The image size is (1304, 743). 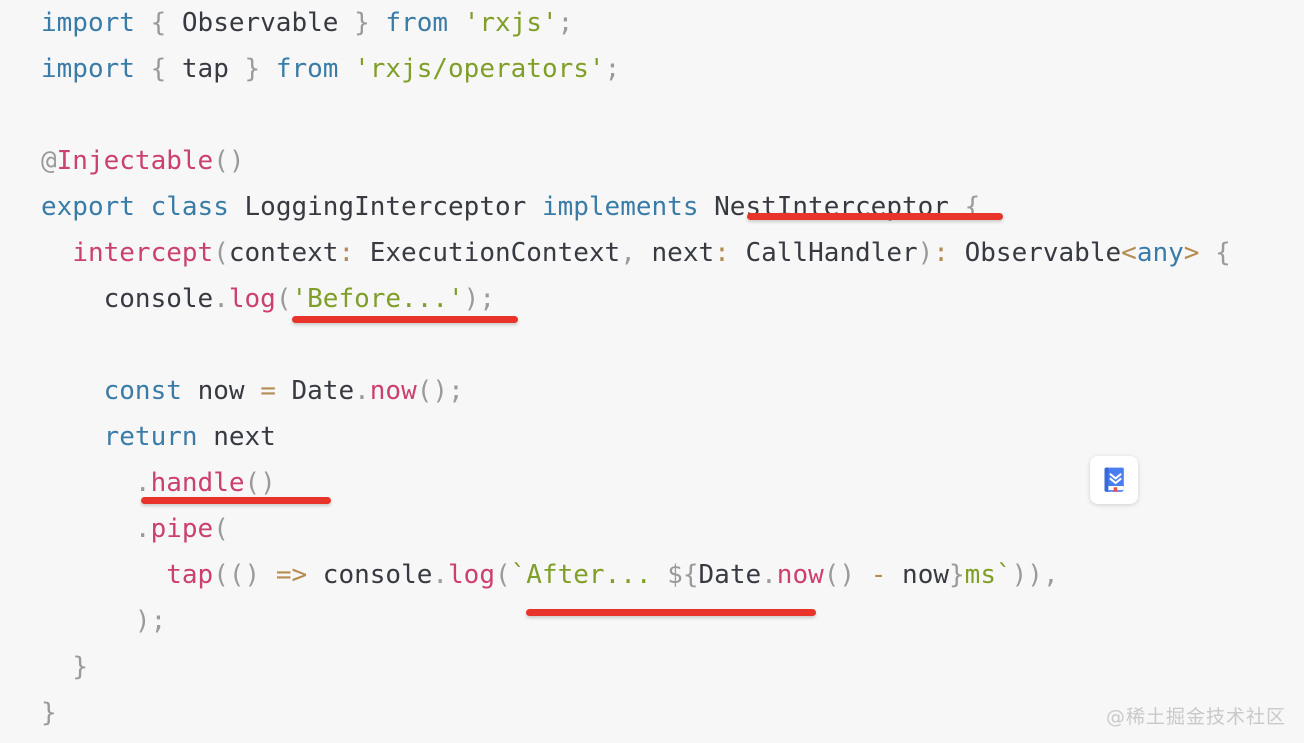 I want to click on token-interp-close: }, so click(x=957, y=575).